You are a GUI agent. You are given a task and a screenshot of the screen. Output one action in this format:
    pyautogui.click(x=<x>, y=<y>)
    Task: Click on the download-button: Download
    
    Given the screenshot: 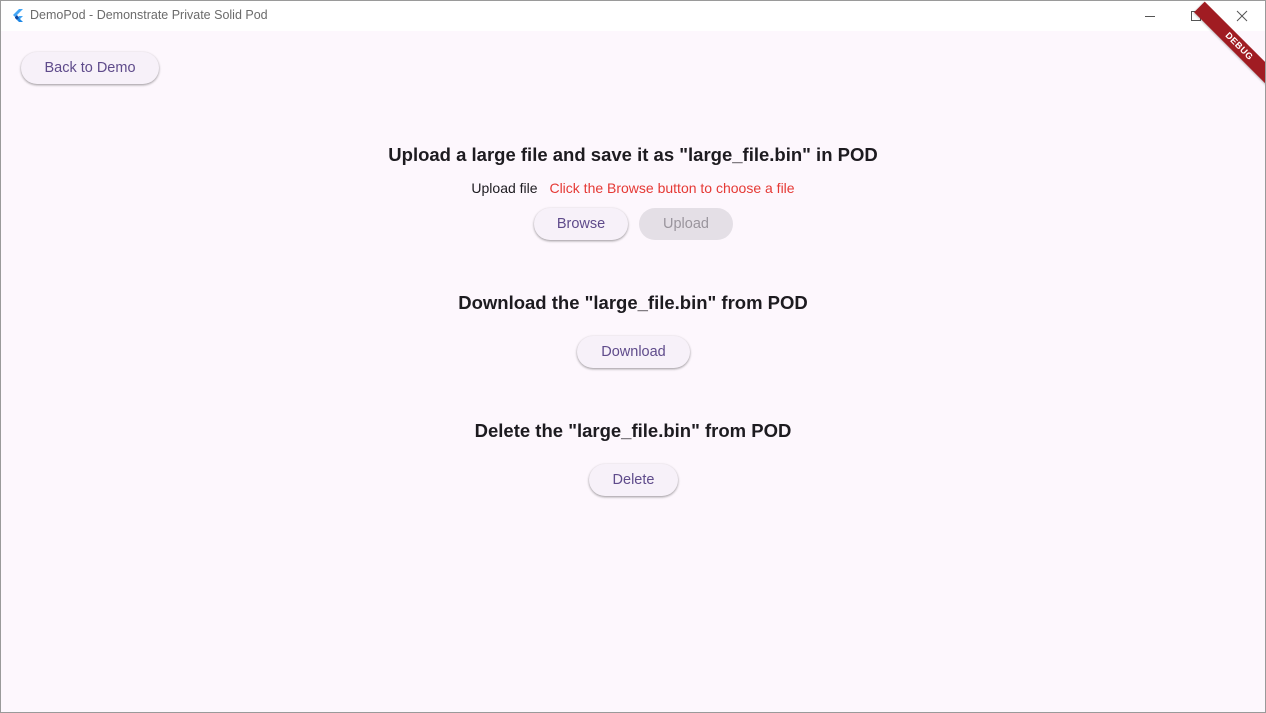 What is the action you would take?
    pyautogui.click(x=633, y=352)
    